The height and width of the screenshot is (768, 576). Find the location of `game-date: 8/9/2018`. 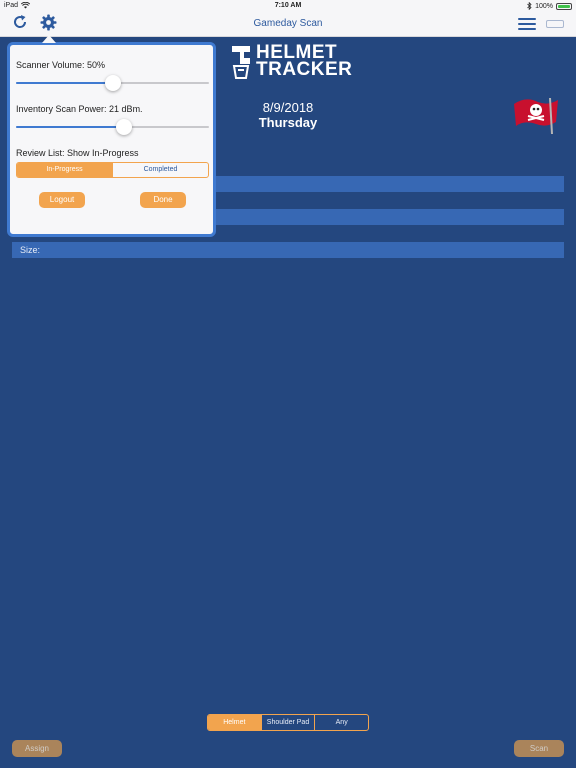

game-date: 8/9/2018 is located at coordinates (288, 107).